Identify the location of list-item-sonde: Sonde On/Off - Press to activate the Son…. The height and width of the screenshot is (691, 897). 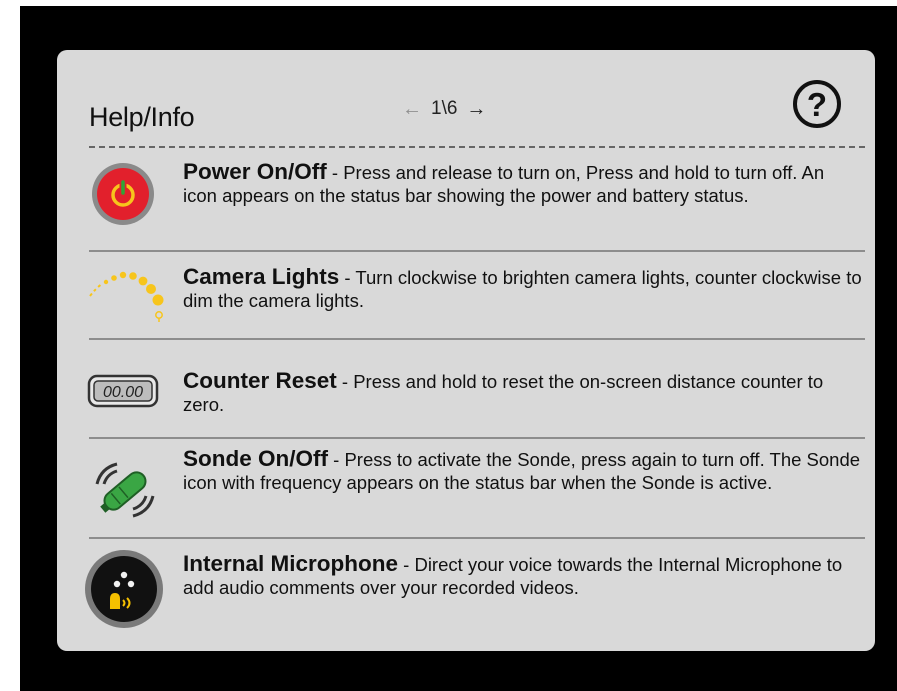
(466, 490).